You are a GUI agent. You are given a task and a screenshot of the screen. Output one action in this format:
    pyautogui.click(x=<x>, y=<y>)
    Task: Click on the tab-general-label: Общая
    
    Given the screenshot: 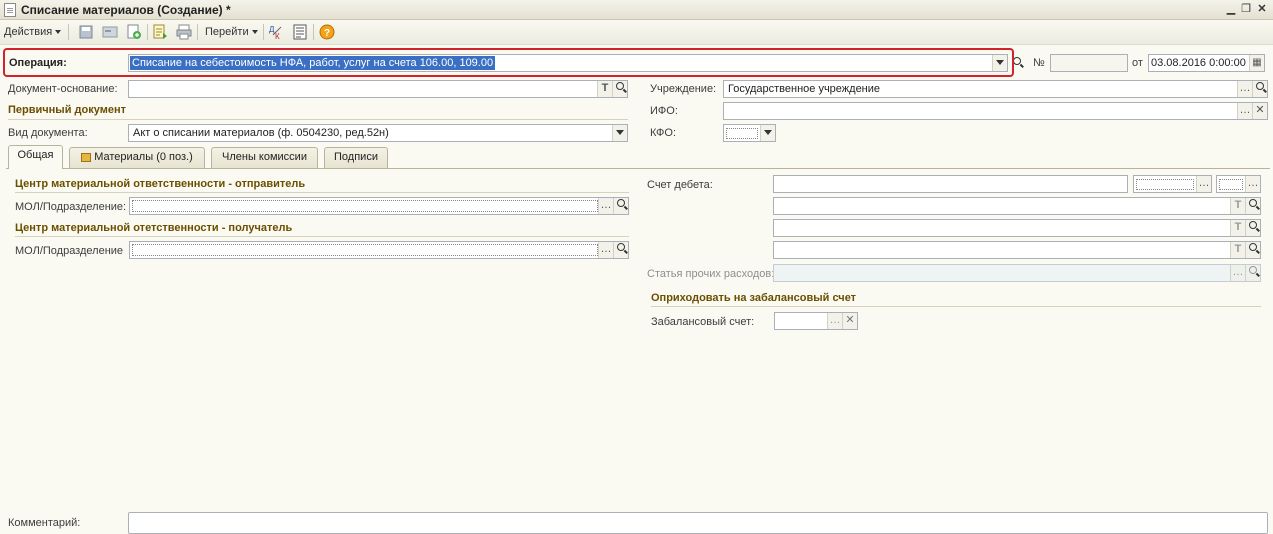 What is the action you would take?
    pyautogui.click(x=35, y=155)
    